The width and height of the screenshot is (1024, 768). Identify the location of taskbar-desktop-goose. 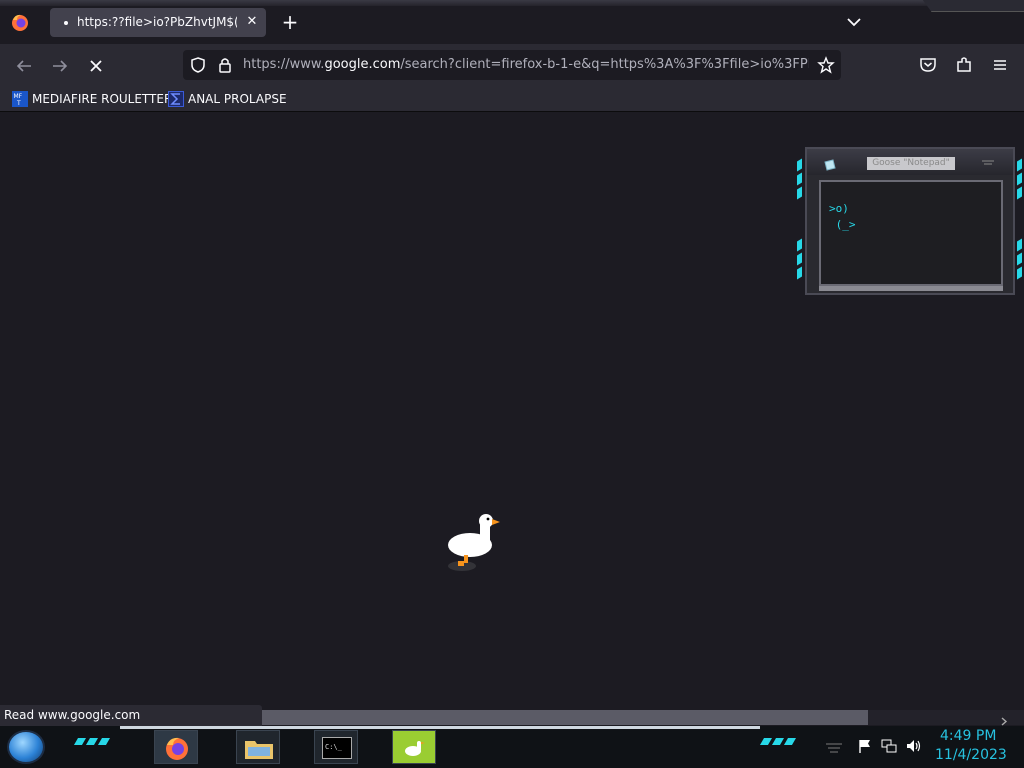
(414, 747).